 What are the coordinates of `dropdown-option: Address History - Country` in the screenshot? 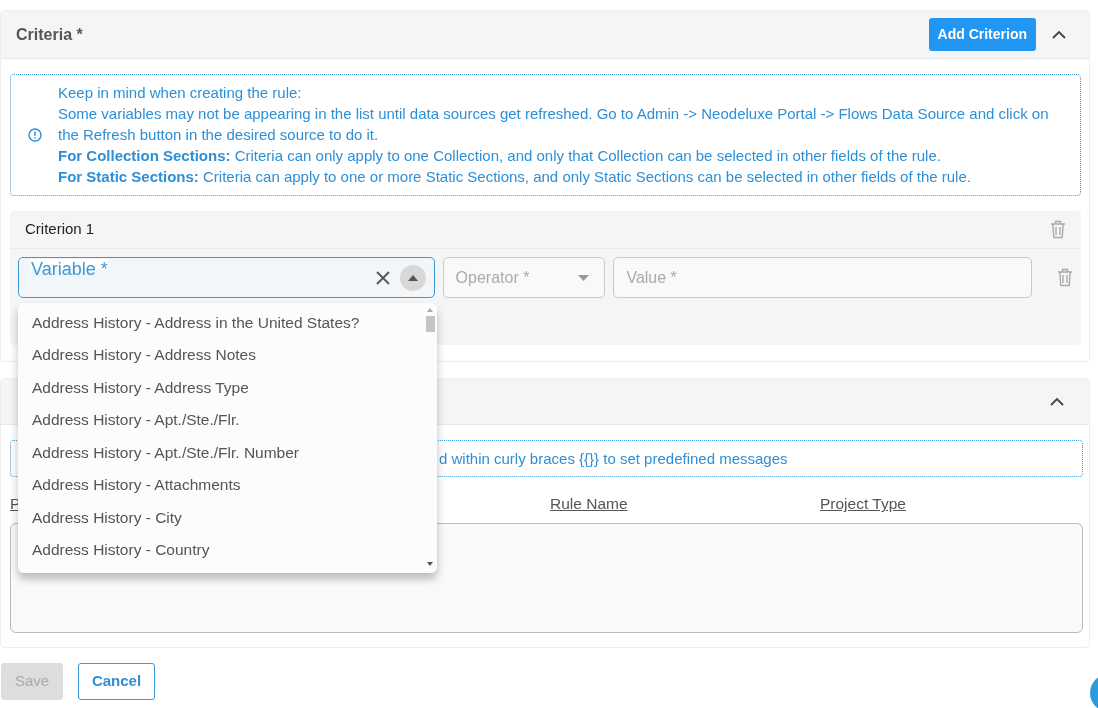 It's located at (220, 549).